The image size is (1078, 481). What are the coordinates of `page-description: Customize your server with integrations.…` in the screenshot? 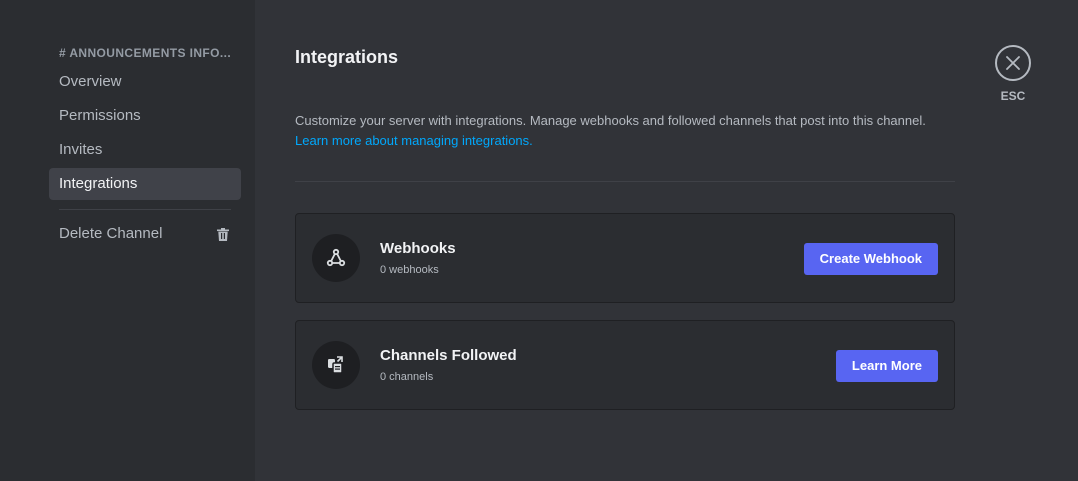 It's located at (635, 131).